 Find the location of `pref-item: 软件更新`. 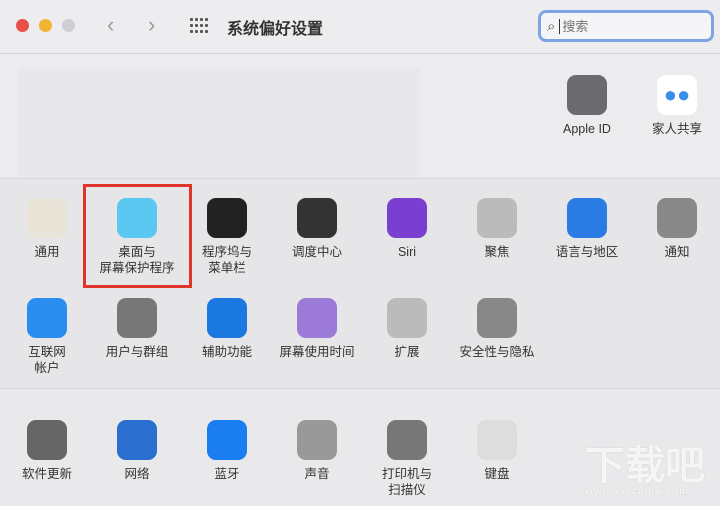

pref-item: 软件更新 is located at coordinates (47, 451).